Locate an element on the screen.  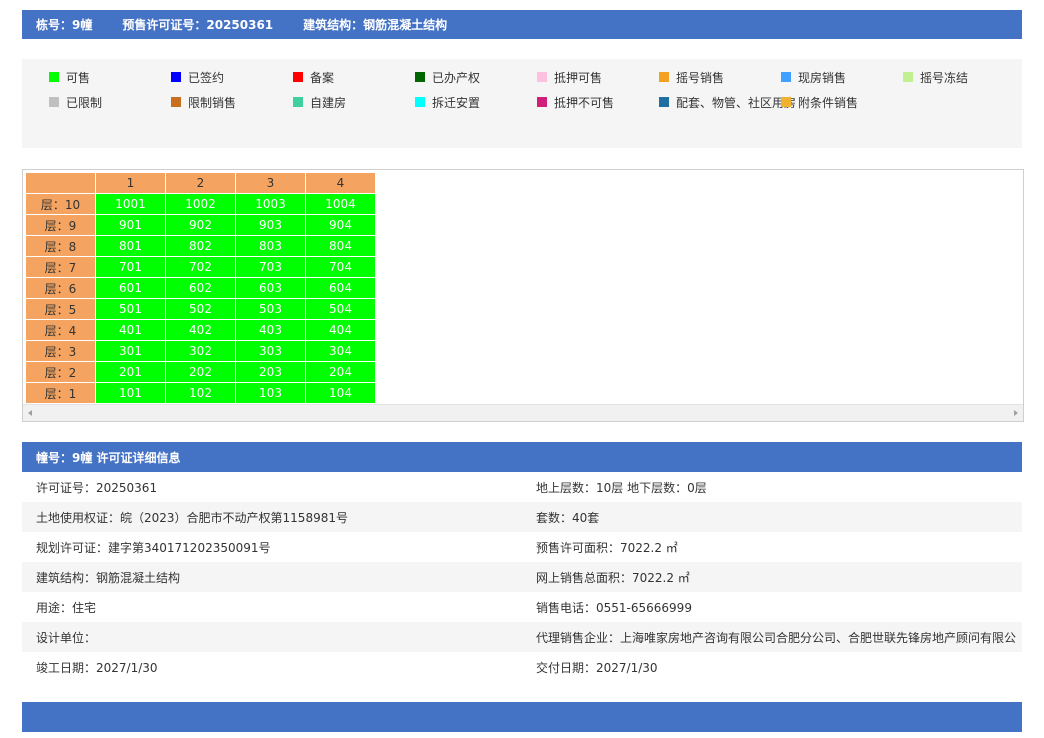
unit-cell: 1004 is located at coordinates (340, 204).